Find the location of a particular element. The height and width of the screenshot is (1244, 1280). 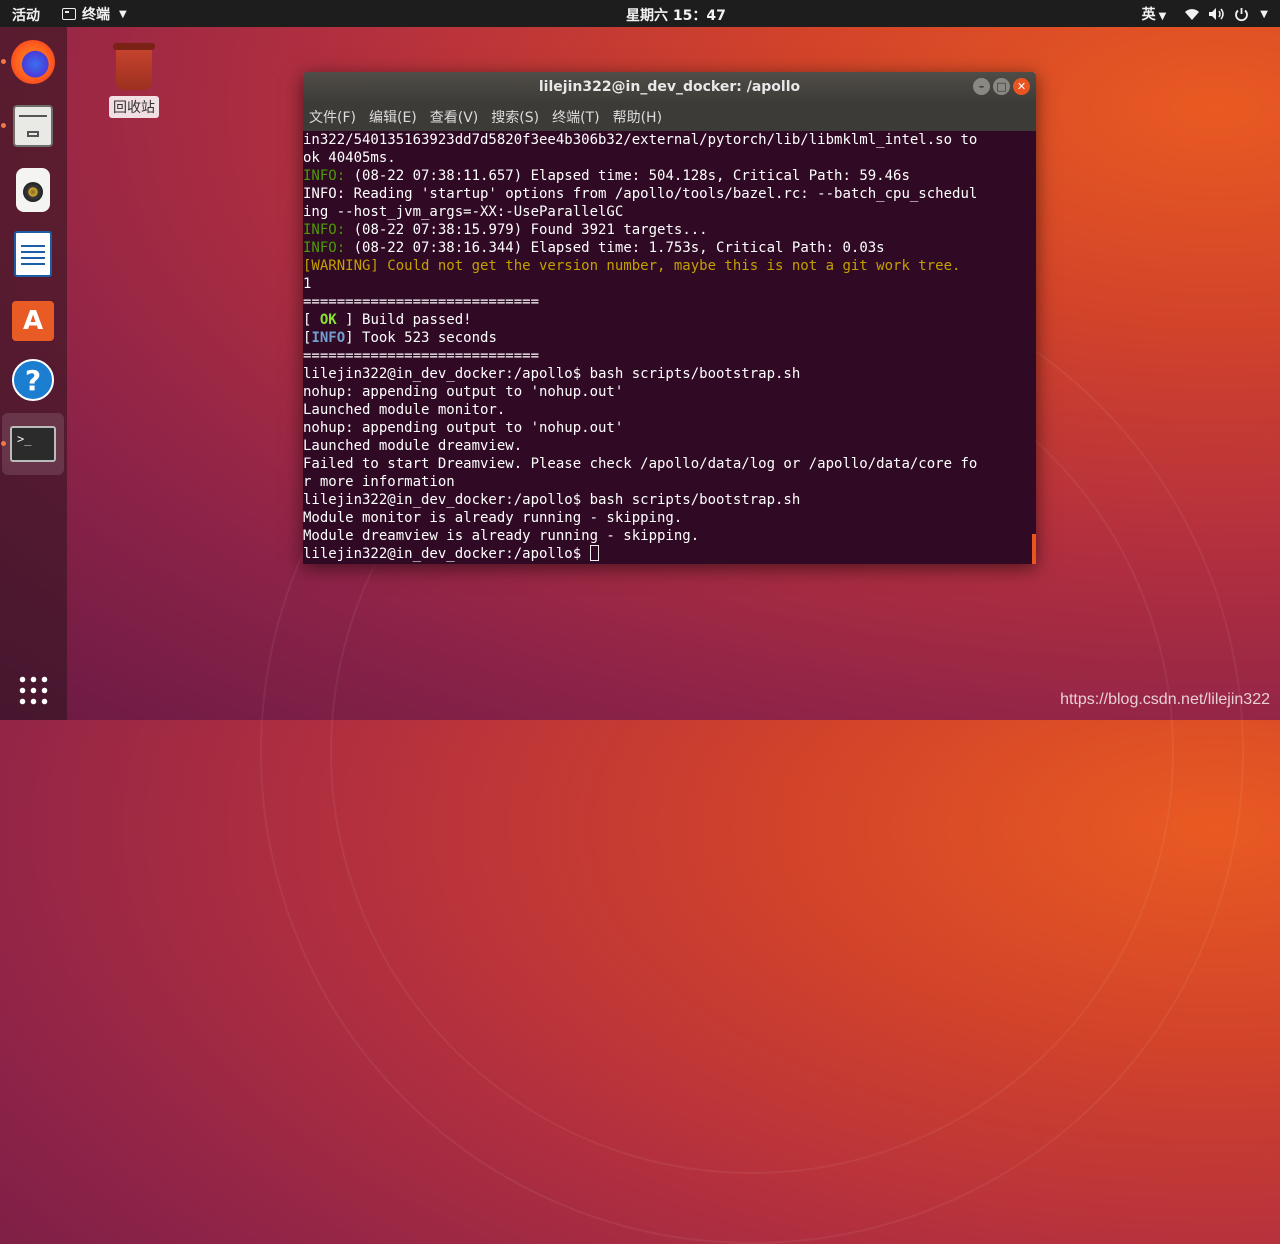

maximize-icon: □ is located at coordinates (1001, 86).